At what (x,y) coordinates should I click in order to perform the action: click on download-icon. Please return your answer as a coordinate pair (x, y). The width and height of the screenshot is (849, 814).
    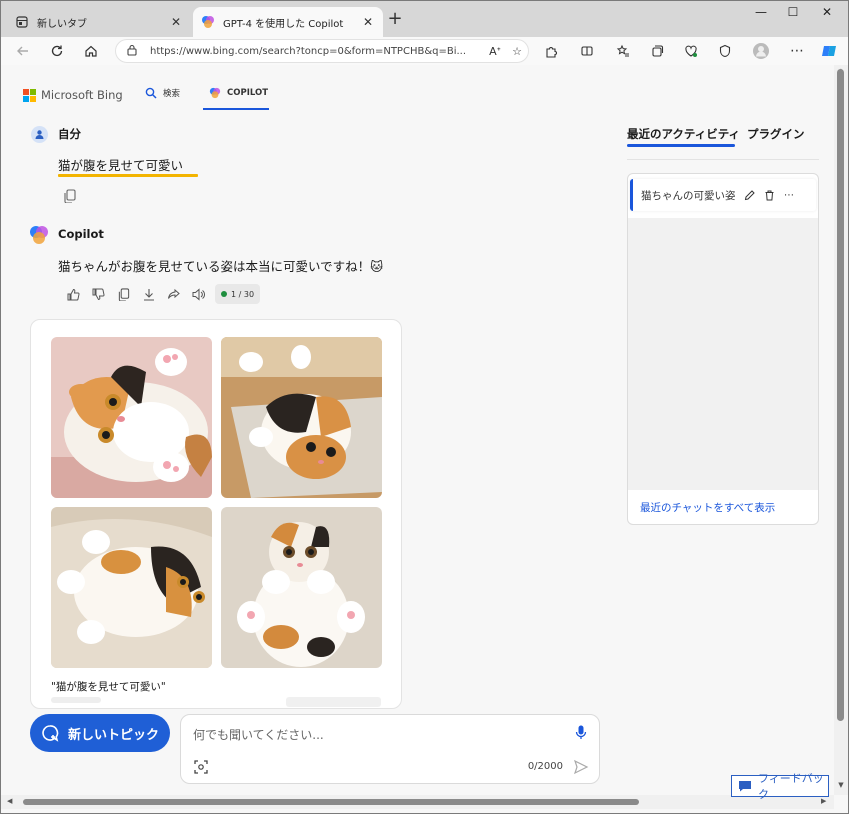
    Looking at the image, I should click on (148, 294).